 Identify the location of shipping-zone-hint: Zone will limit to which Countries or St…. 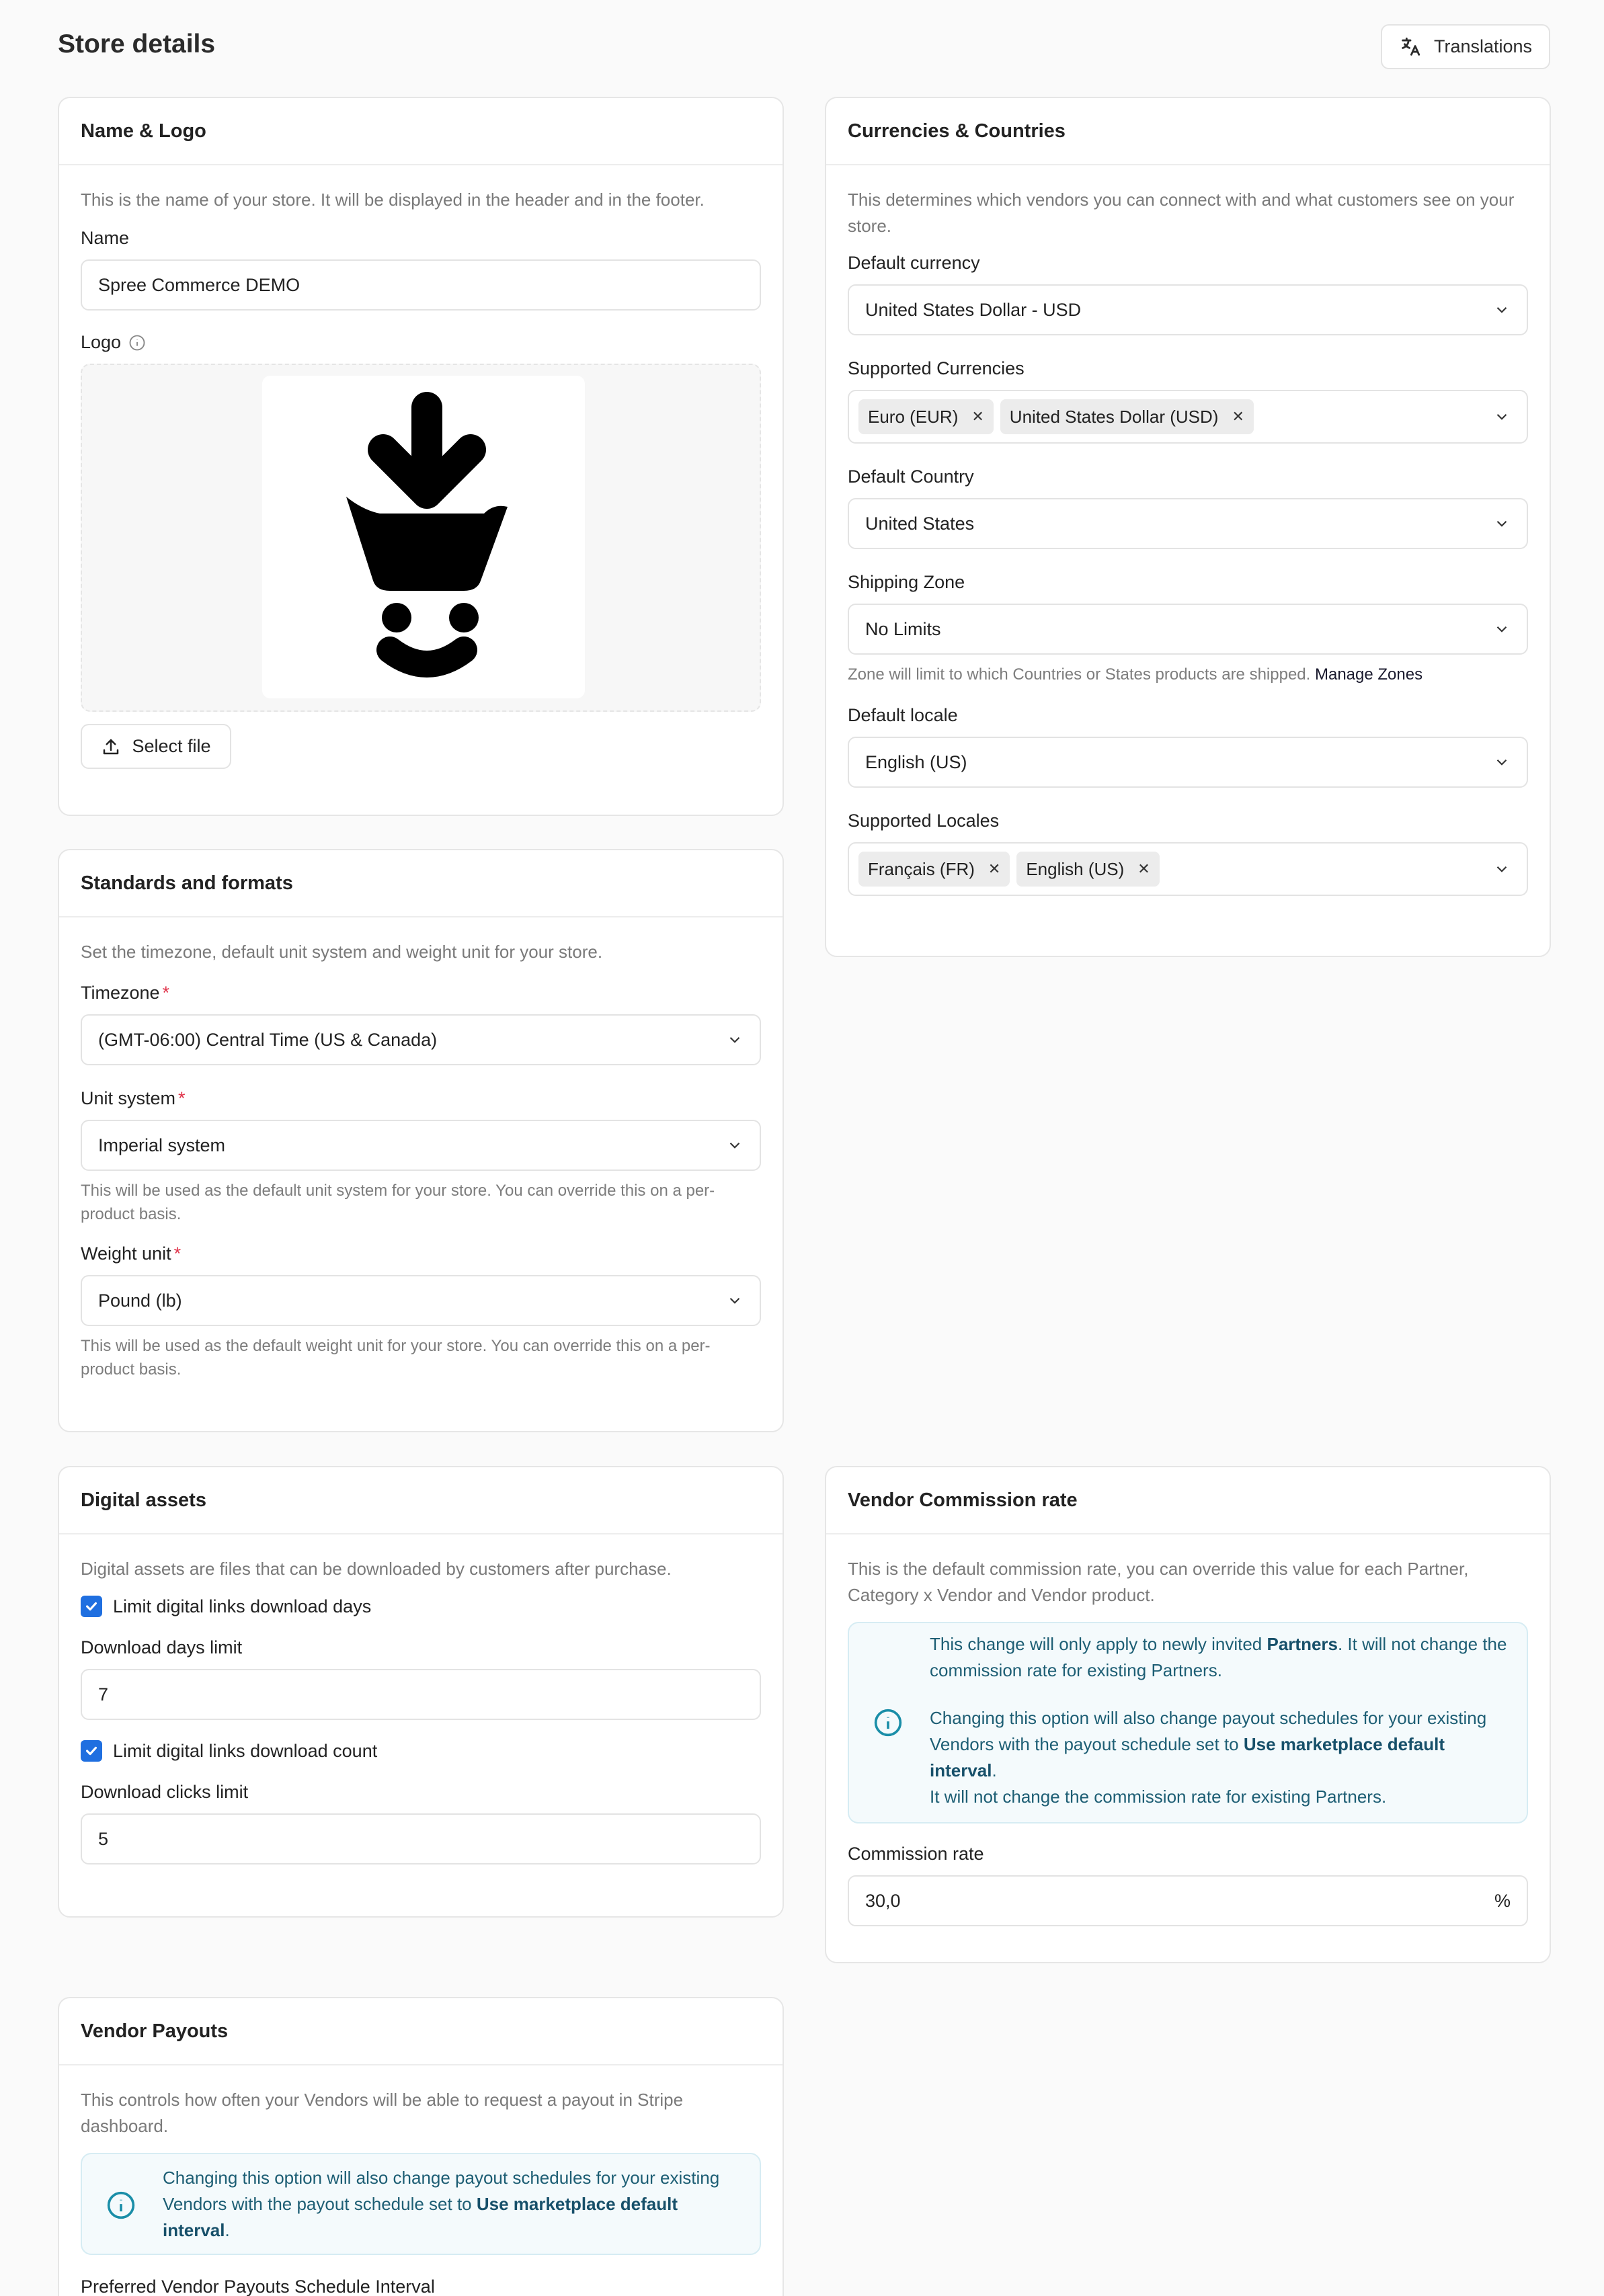
(1188, 674).